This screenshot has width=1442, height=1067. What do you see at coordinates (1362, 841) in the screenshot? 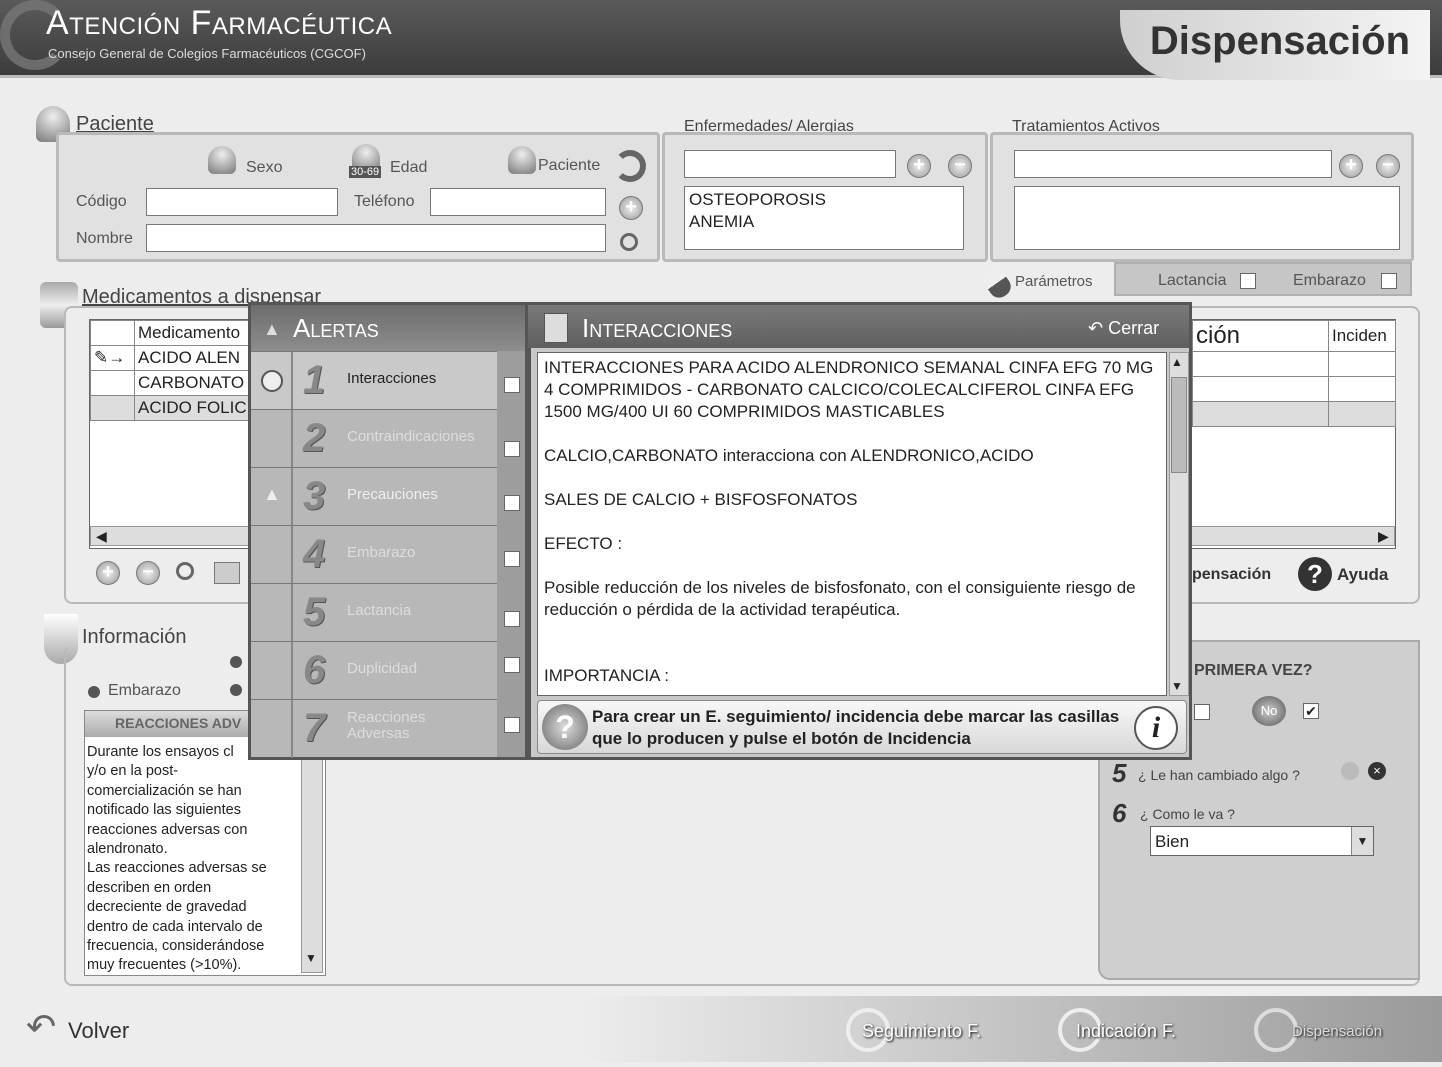
I see `chevron-down-icon: ▼` at bounding box center [1362, 841].